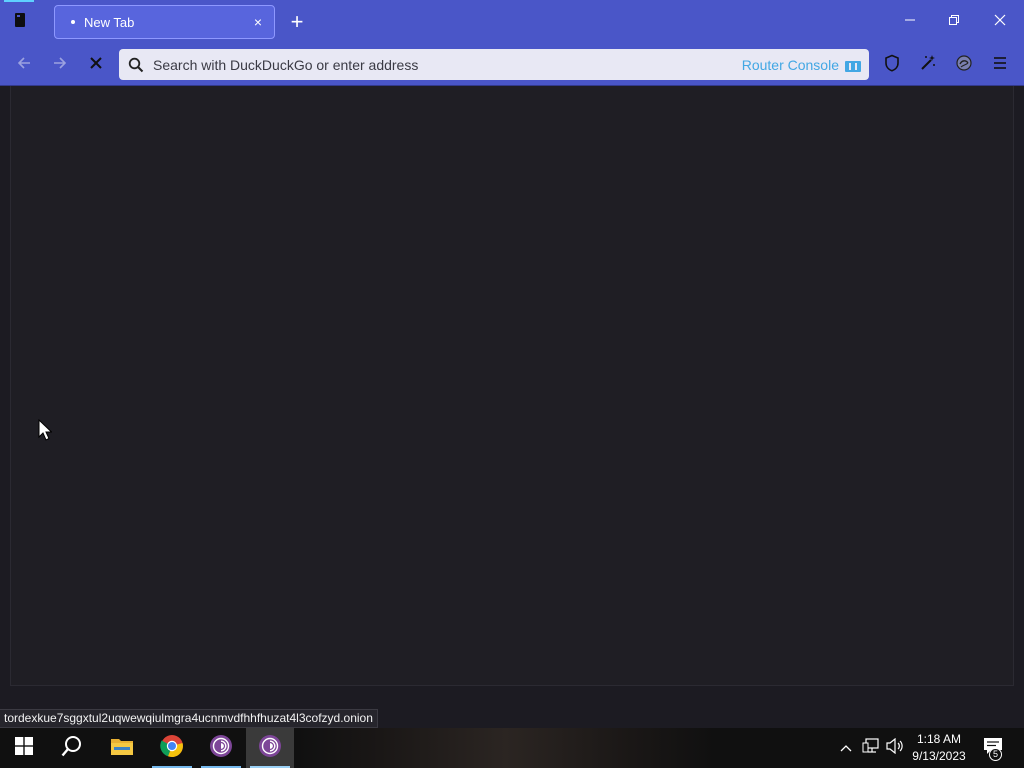 The image size is (1024, 768). I want to click on tab-title: New Tab, so click(109, 22).